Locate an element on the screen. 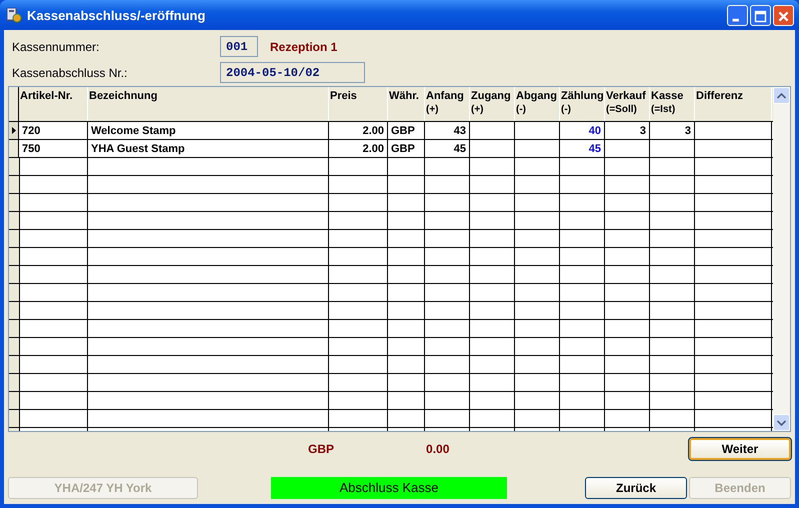 This screenshot has height=508, width=799. scroll-up-icon is located at coordinates (781, 95).